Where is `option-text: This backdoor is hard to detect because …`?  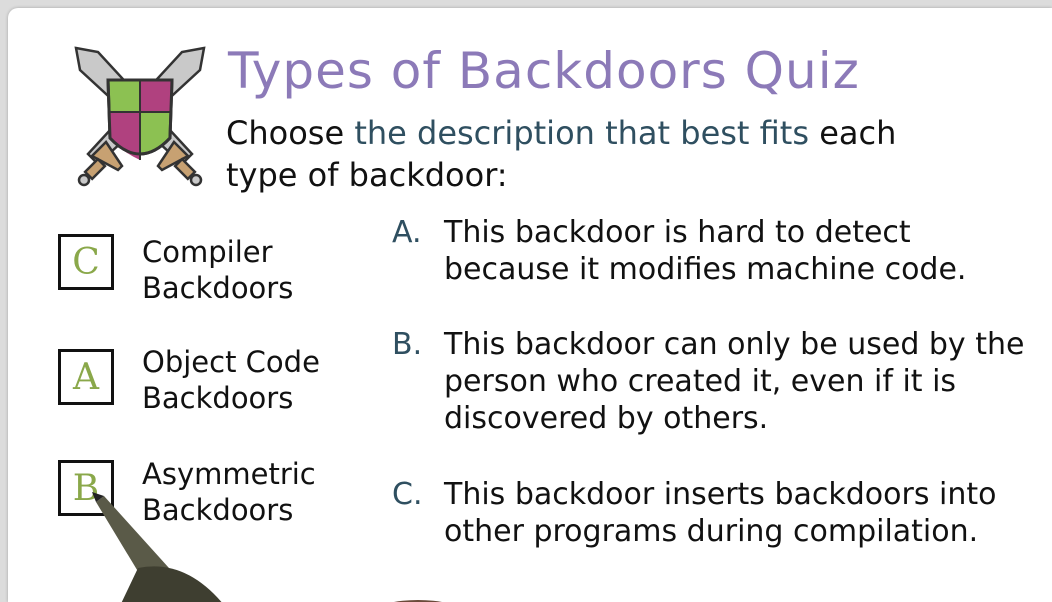
option-text: This backdoor is hard to detect because … is located at coordinates (705, 251).